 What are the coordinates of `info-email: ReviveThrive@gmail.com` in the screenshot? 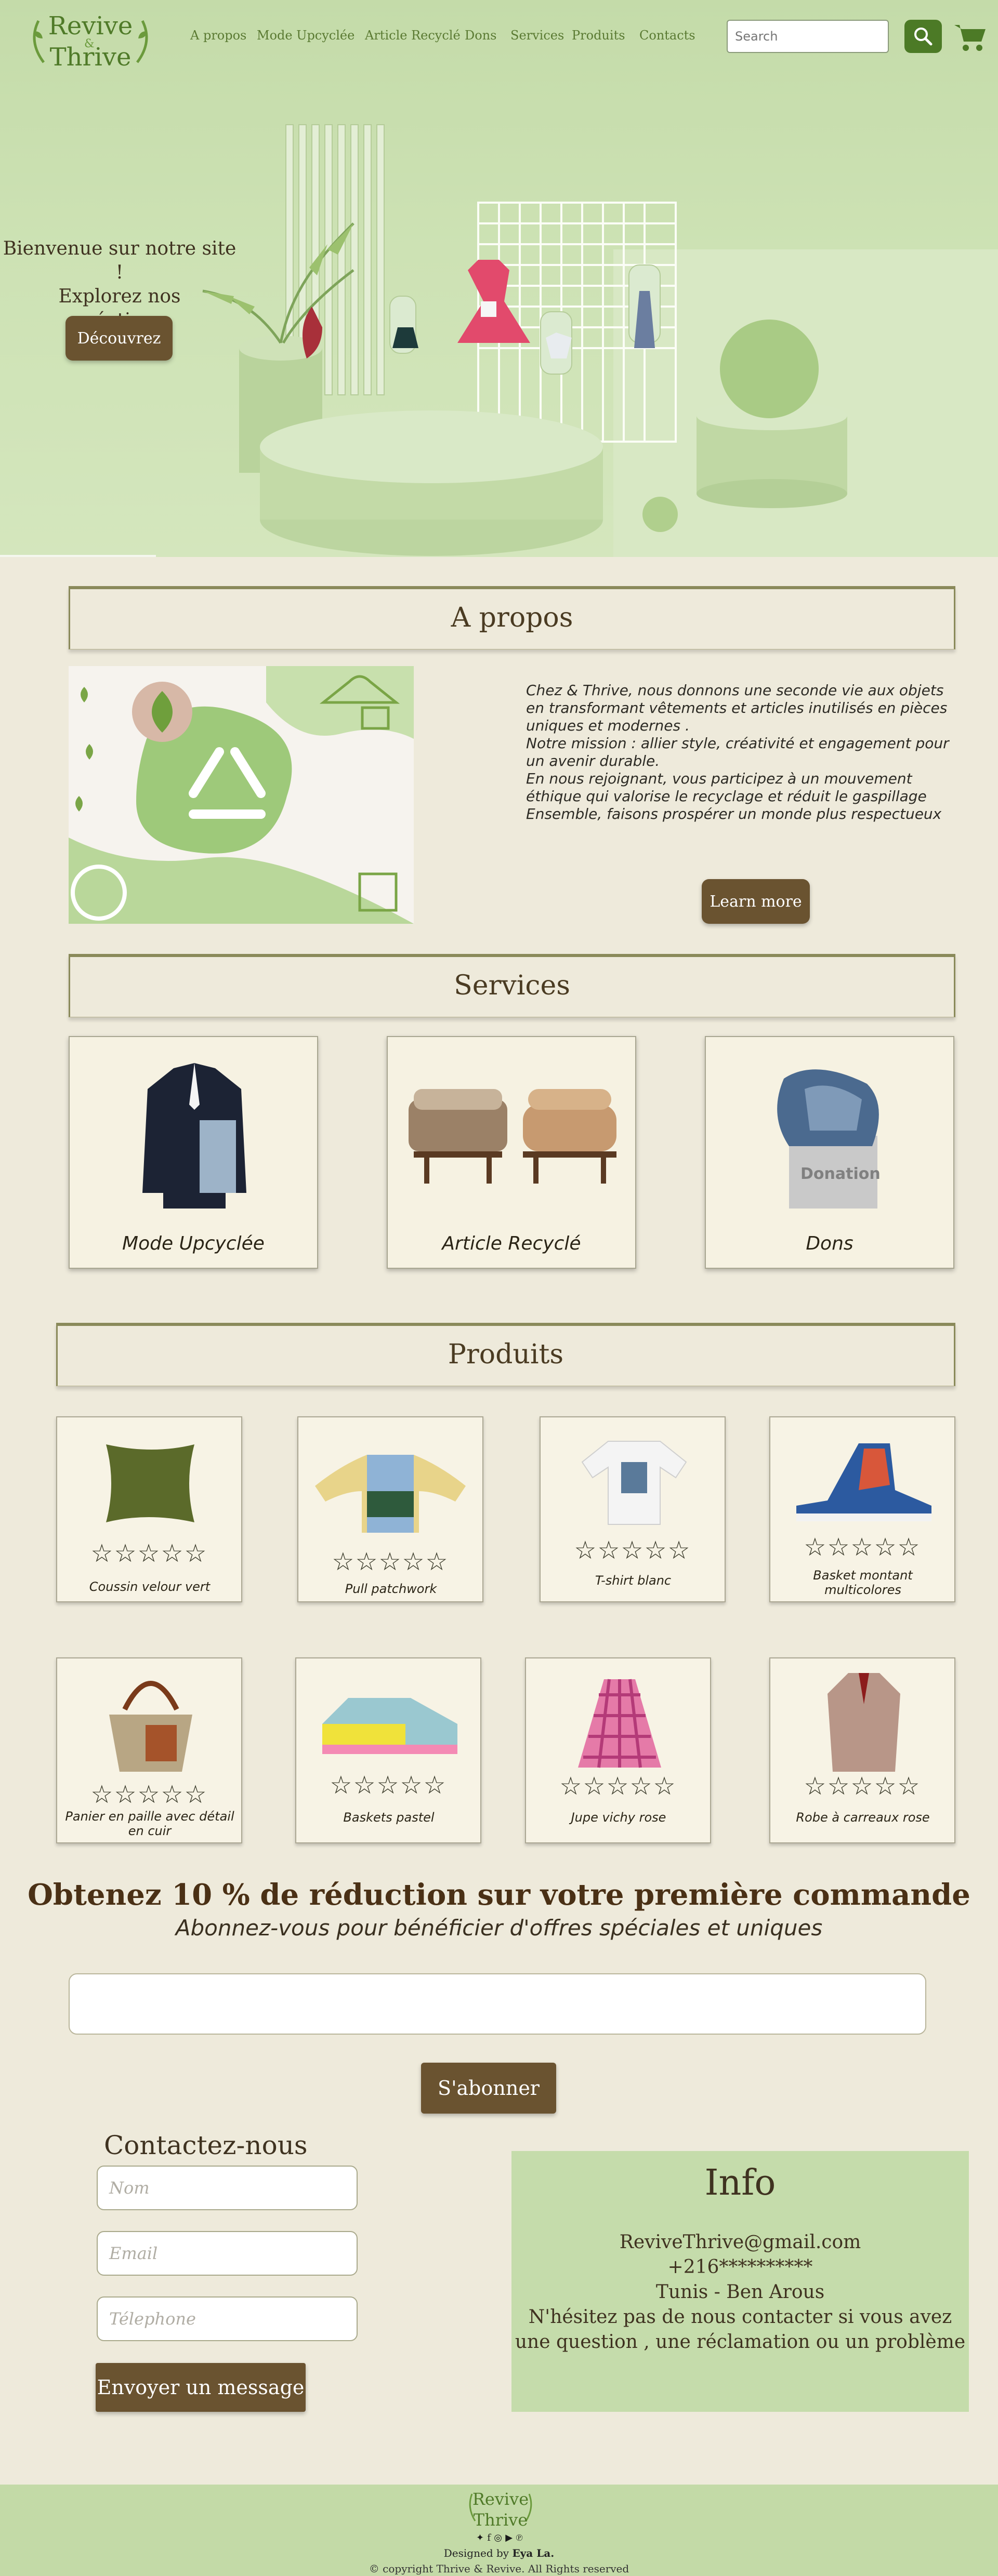 It's located at (740, 2242).